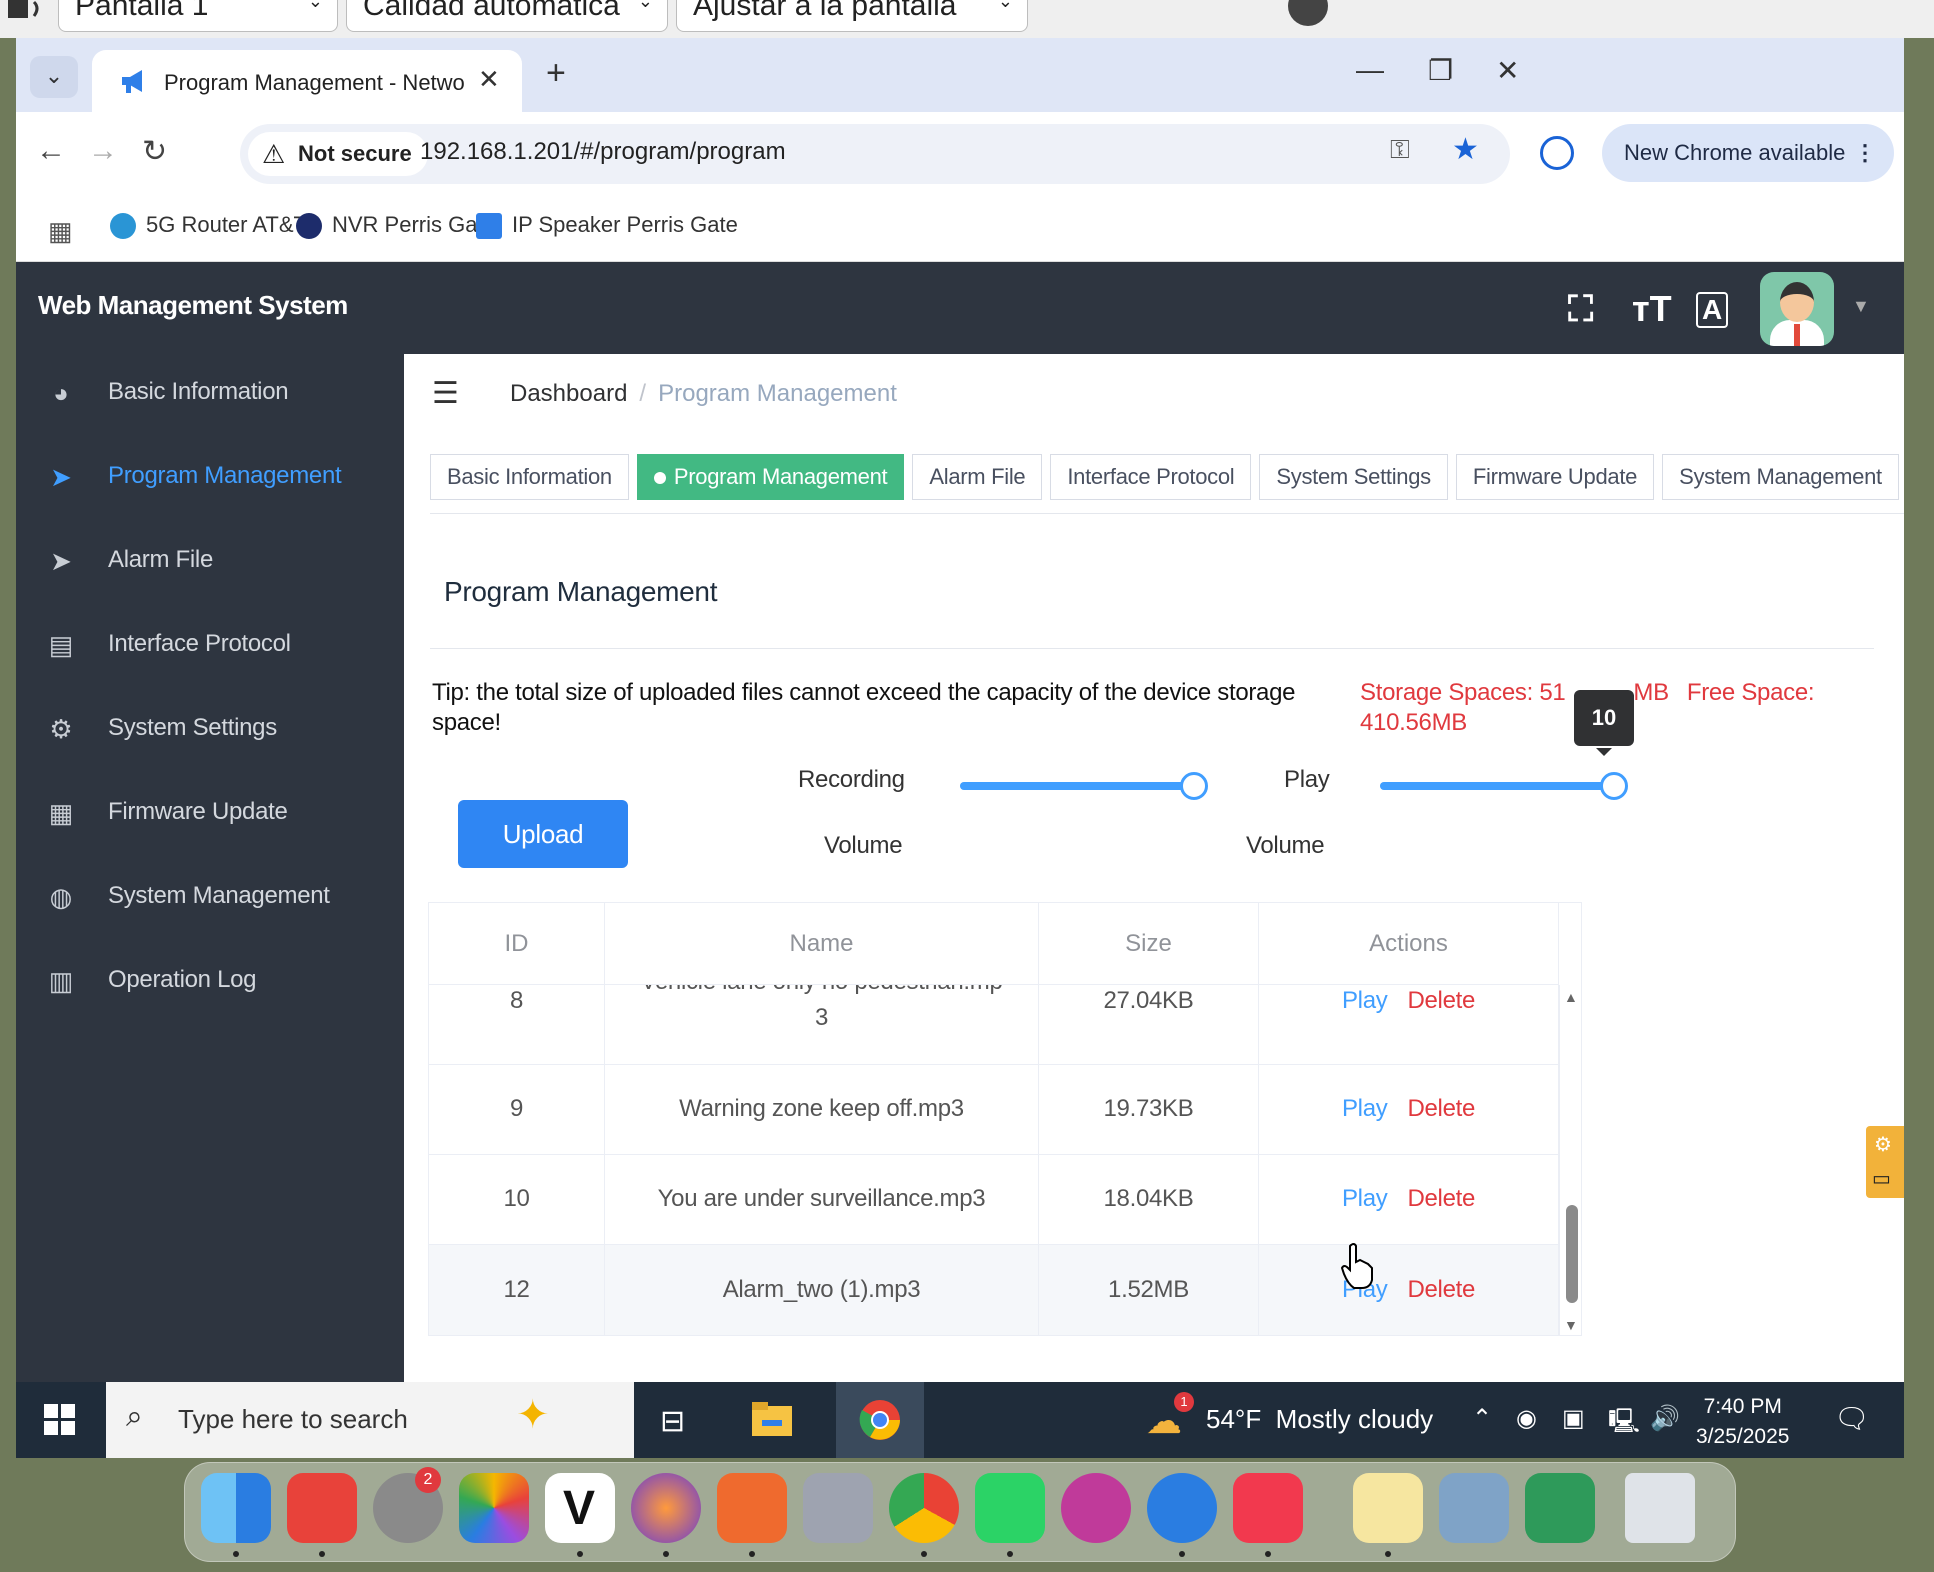 This screenshot has width=1934, height=1572. Describe the element at coordinates (1084, 786) in the screenshot. I see `recording-volume-slider` at that location.